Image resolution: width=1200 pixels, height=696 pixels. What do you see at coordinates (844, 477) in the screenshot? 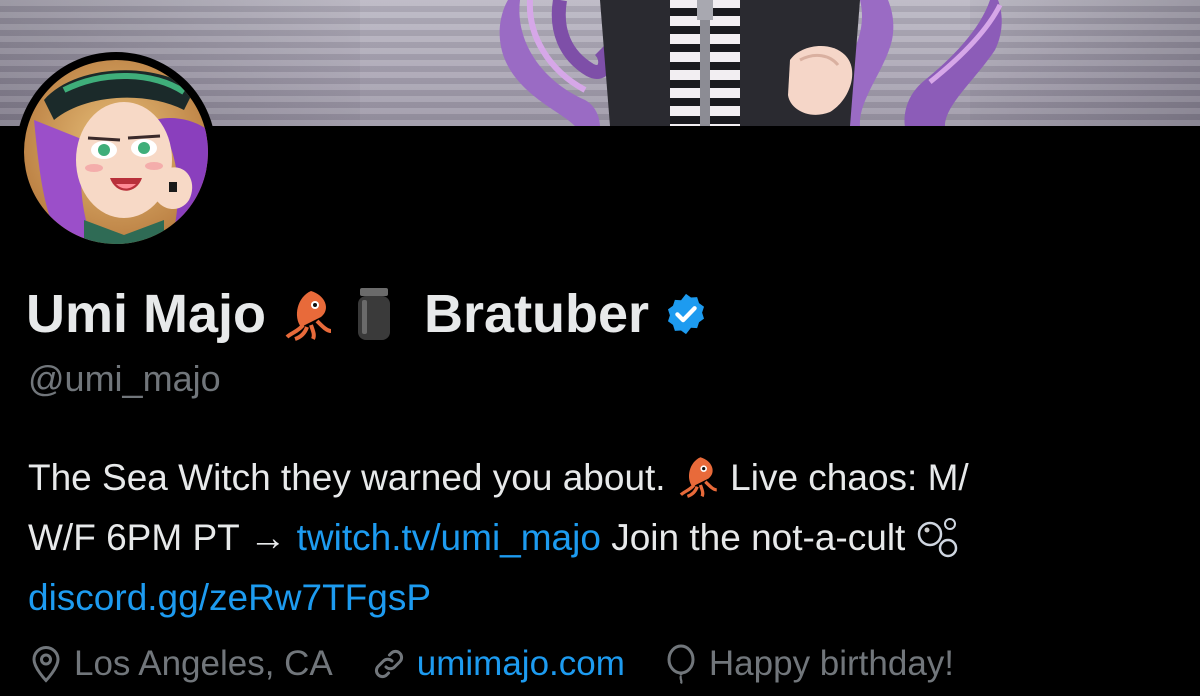
I see `bio-schedule: Live chaos: M/` at bounding box center [844, 477].